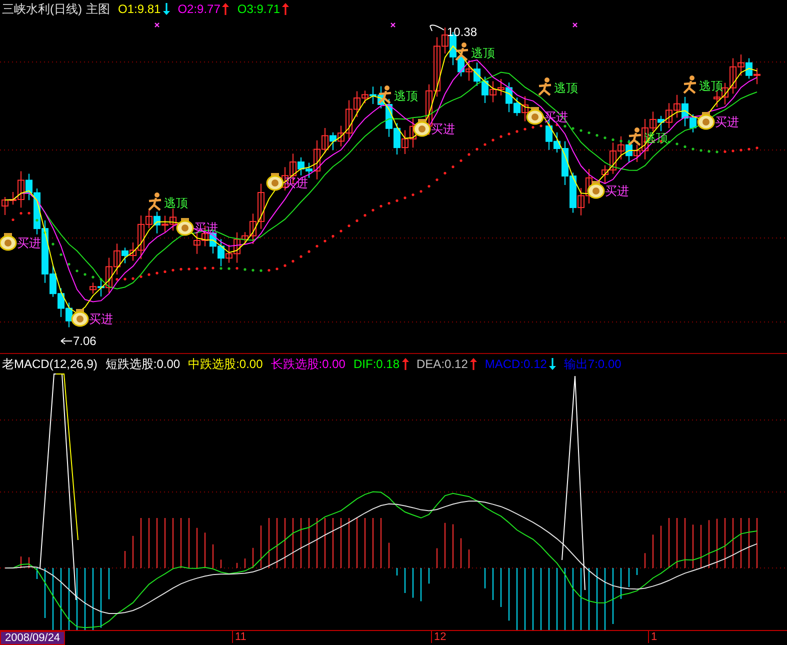  What do you see at coordinates (515, 364) in the screenshot?
I see `indicator-value: MACD:0.12` at bounding box center [515, 364].